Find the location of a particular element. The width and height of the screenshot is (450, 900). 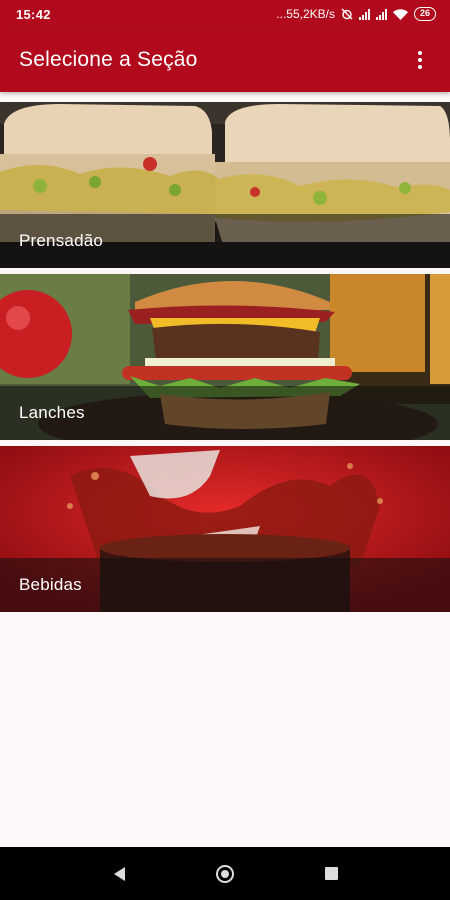

section-label-band: Bebidas is located at coordinates (225, 585).